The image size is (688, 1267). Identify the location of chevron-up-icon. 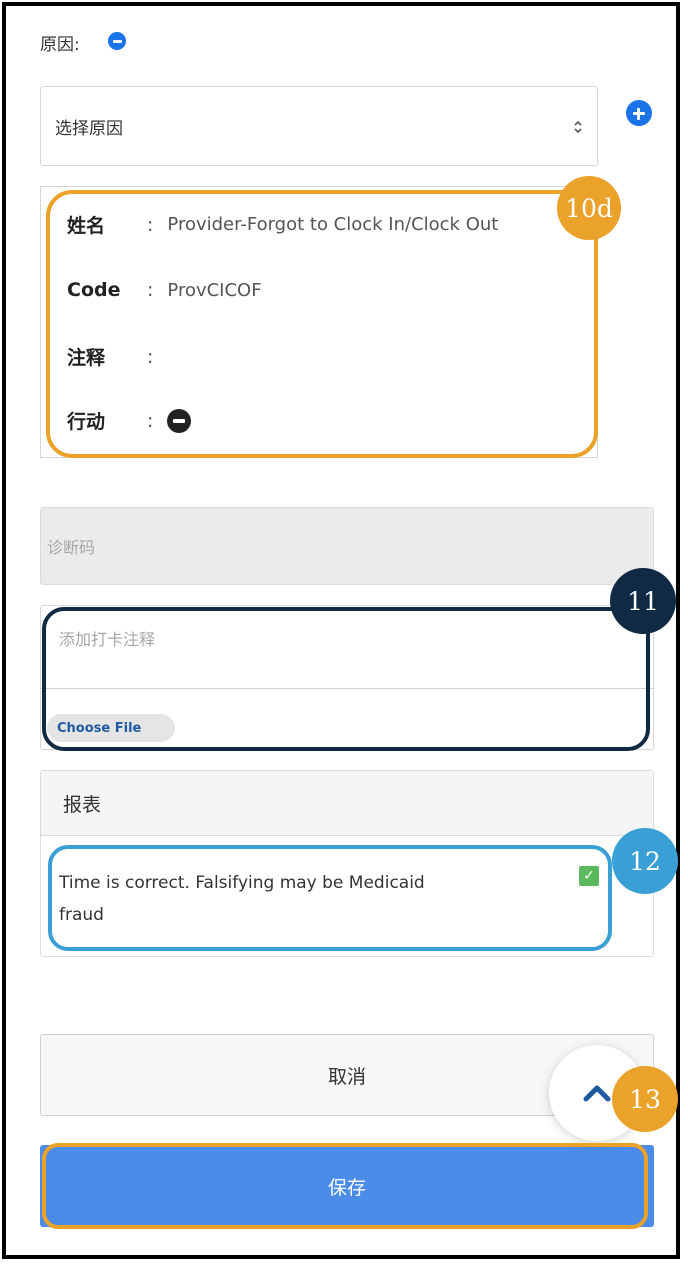
(597, 1093).